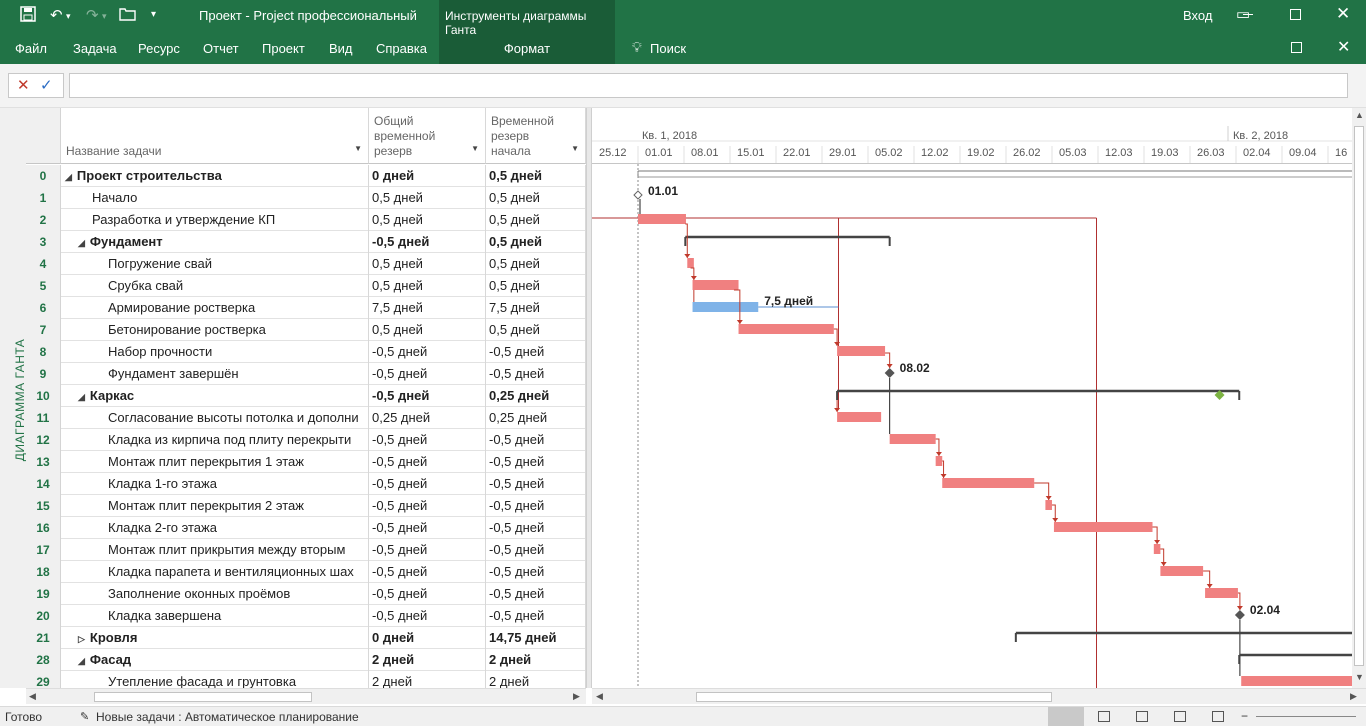 The height and width of the screenshot is (726, 1366). I want to click on tab-task: Задача, so click(95, 48).